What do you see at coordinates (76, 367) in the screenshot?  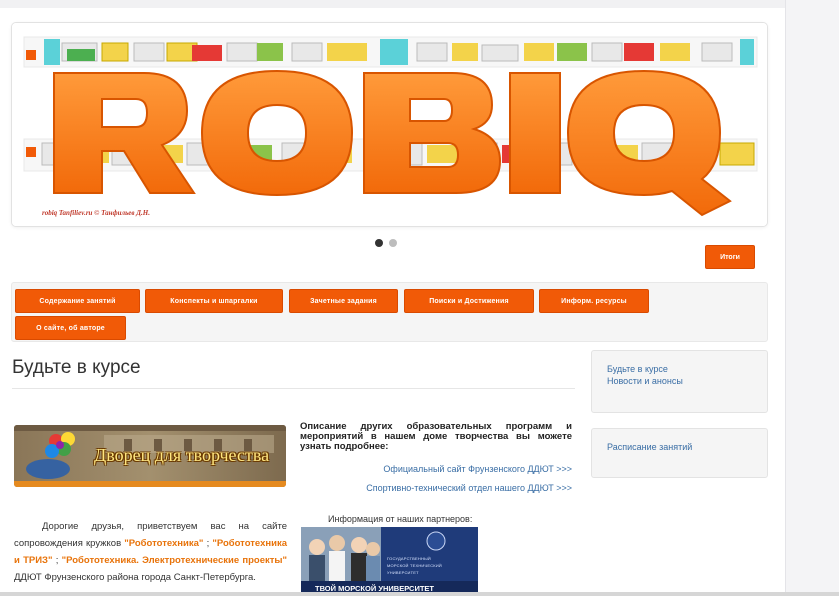 I see `page-title: Будьте в курсе` at bounding box center [76, 367].